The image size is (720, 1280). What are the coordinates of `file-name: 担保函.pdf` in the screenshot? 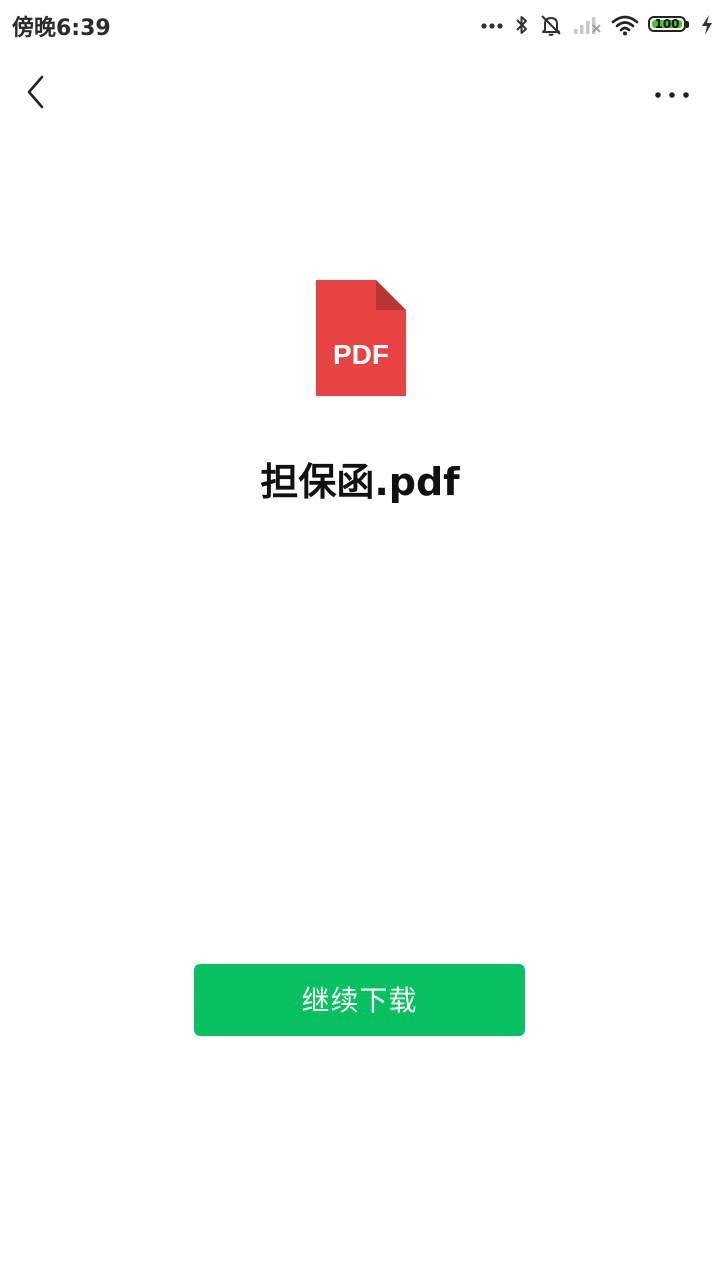 It's located at (360, 482).